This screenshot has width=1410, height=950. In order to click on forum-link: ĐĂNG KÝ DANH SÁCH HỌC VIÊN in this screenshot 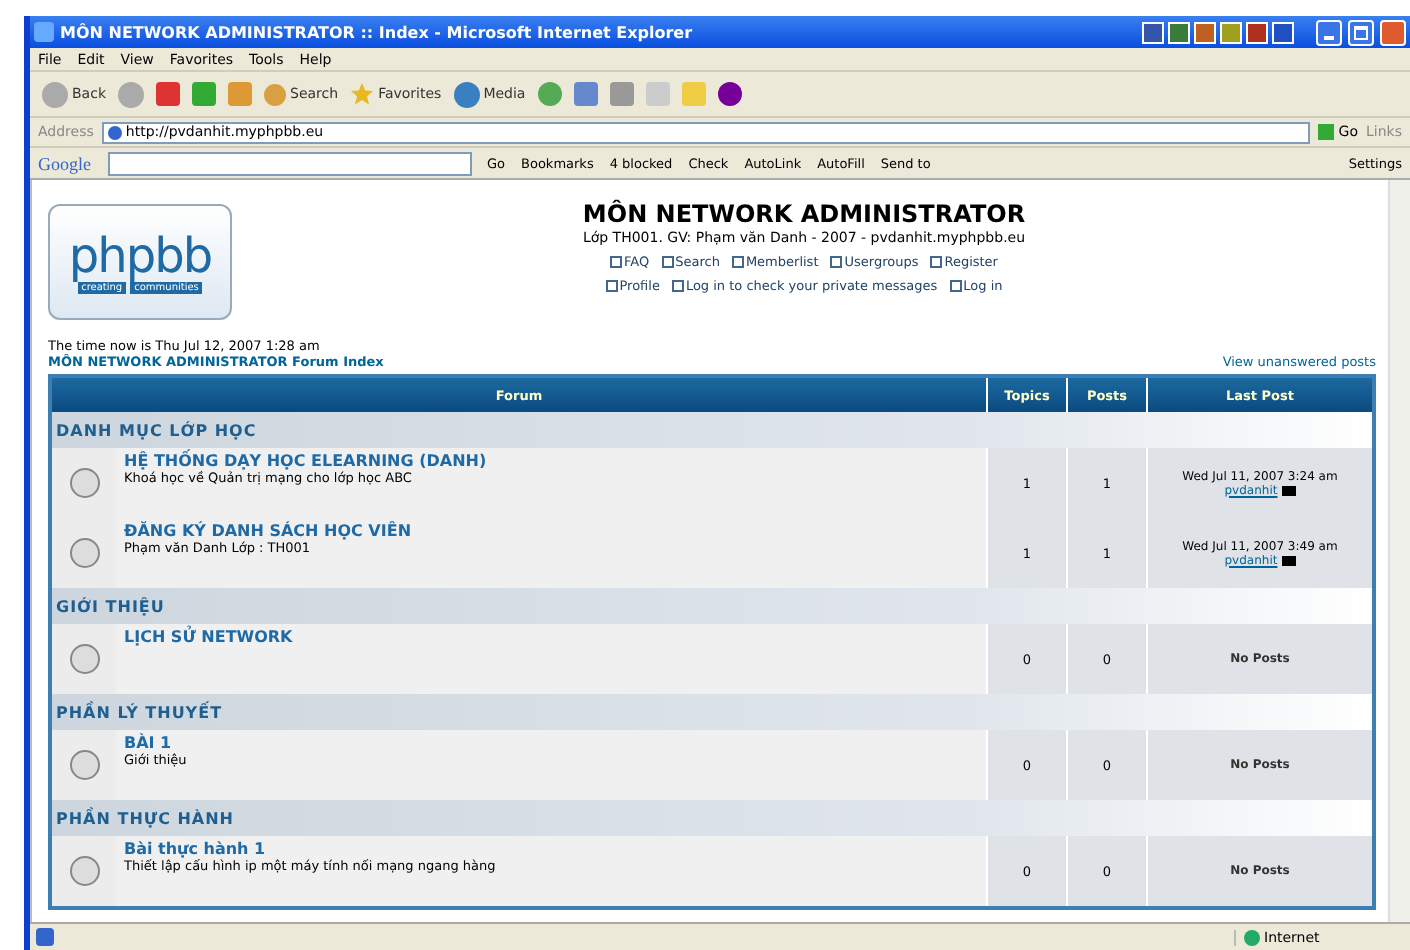, I will do `click(551, 531)`.